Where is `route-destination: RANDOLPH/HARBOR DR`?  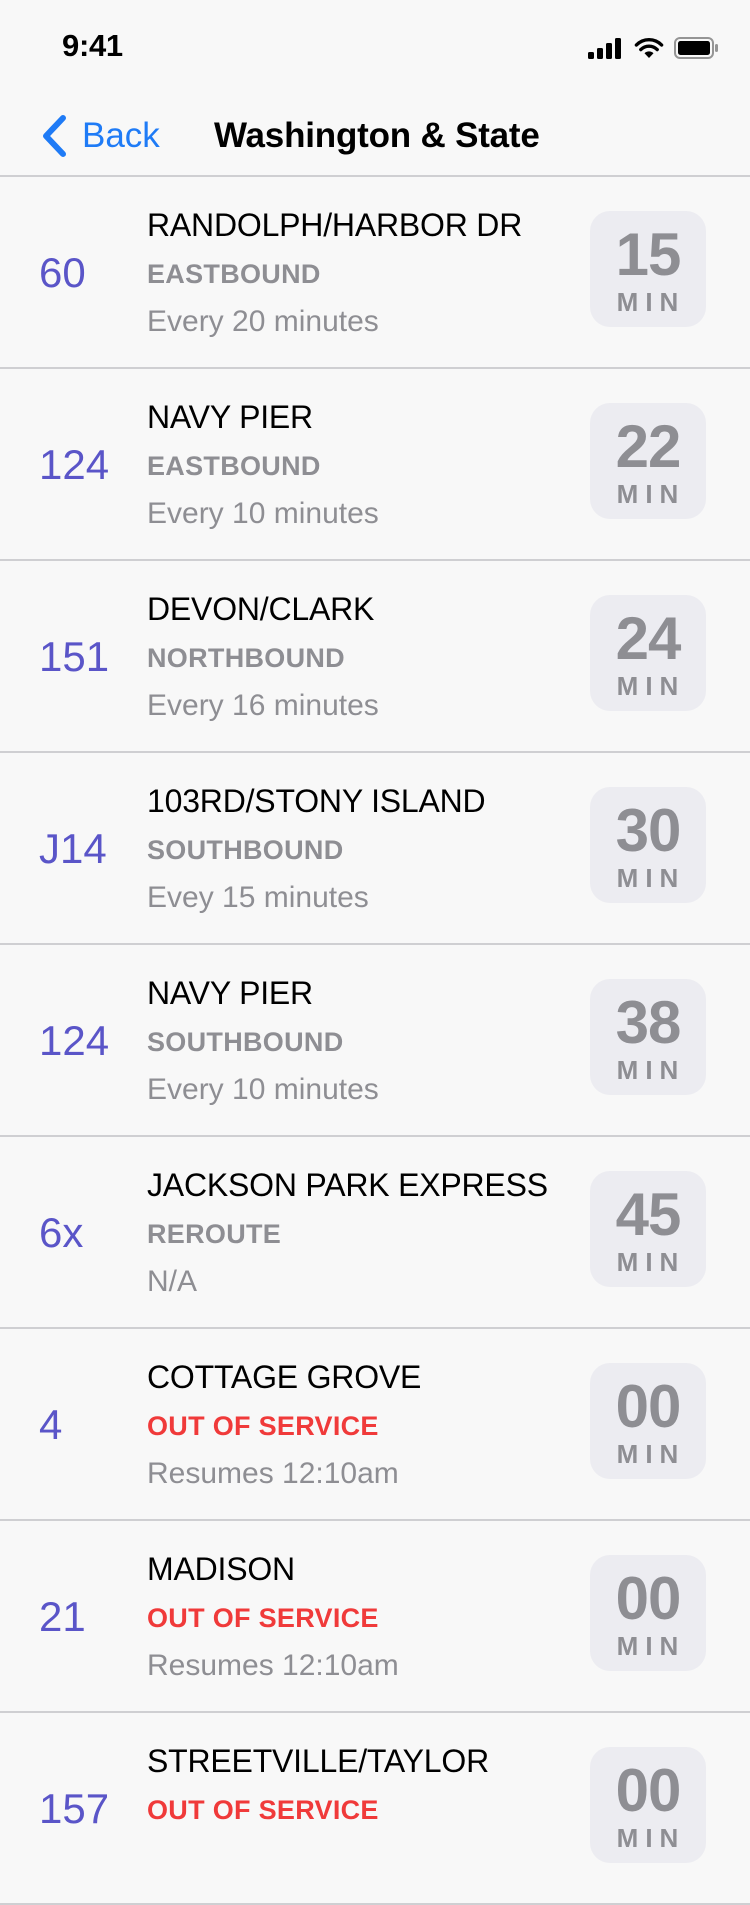 route-destination: RANDOLPH/HARBOR DR is located at coordinates (335, 225).